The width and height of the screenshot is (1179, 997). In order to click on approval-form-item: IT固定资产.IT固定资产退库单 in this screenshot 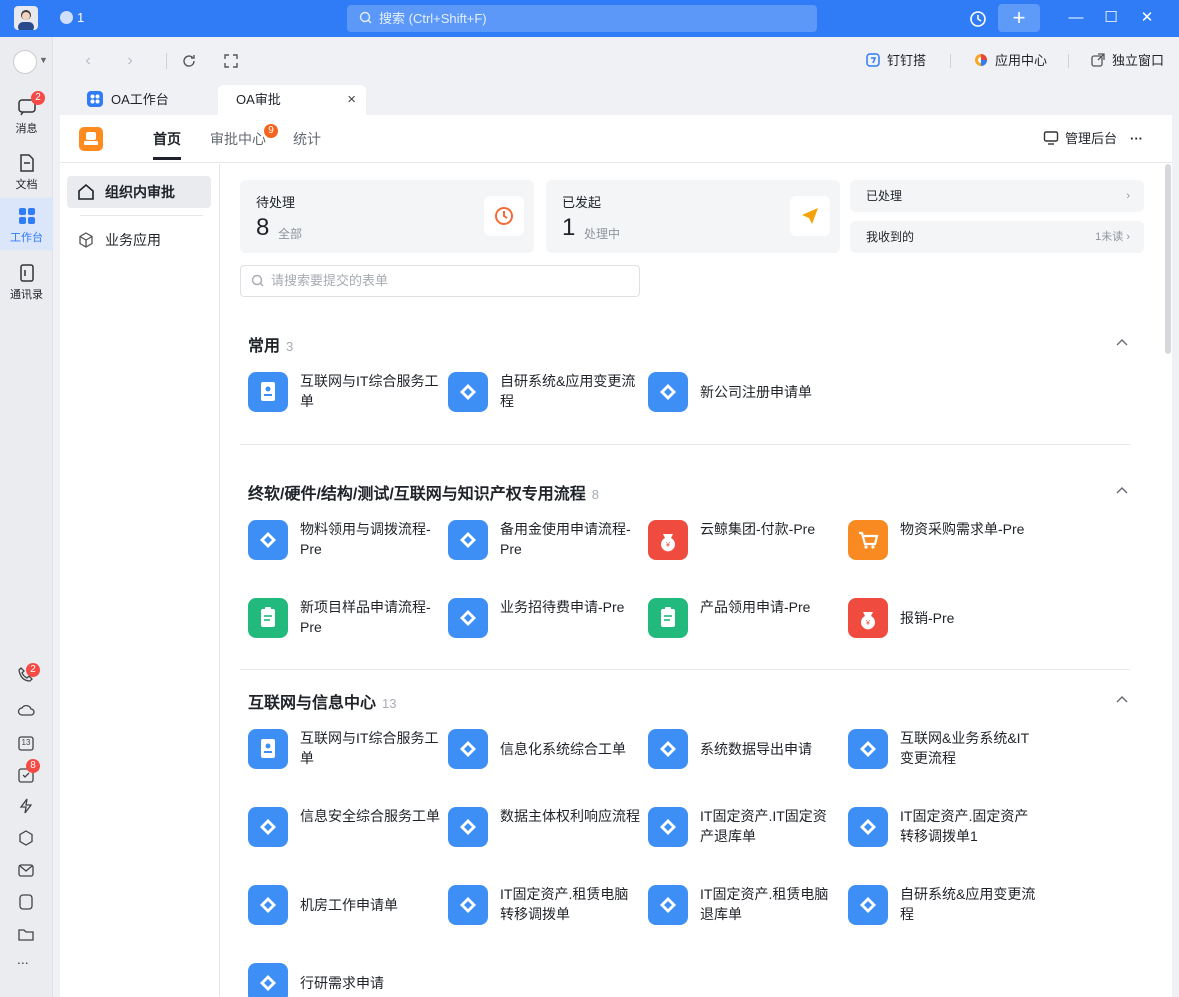, I will do `click(745, 827)`.